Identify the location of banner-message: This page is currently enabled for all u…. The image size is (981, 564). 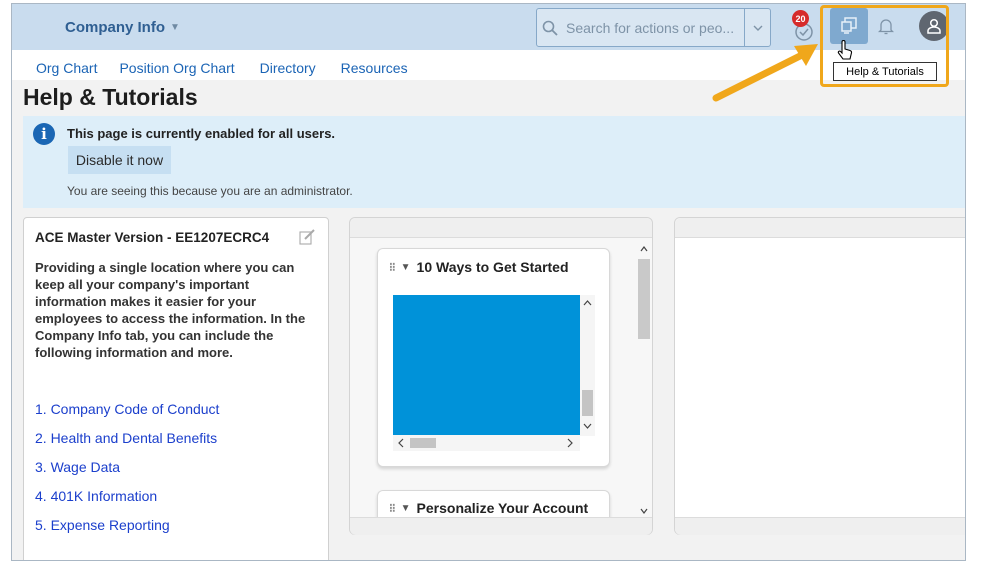
(201, 133).